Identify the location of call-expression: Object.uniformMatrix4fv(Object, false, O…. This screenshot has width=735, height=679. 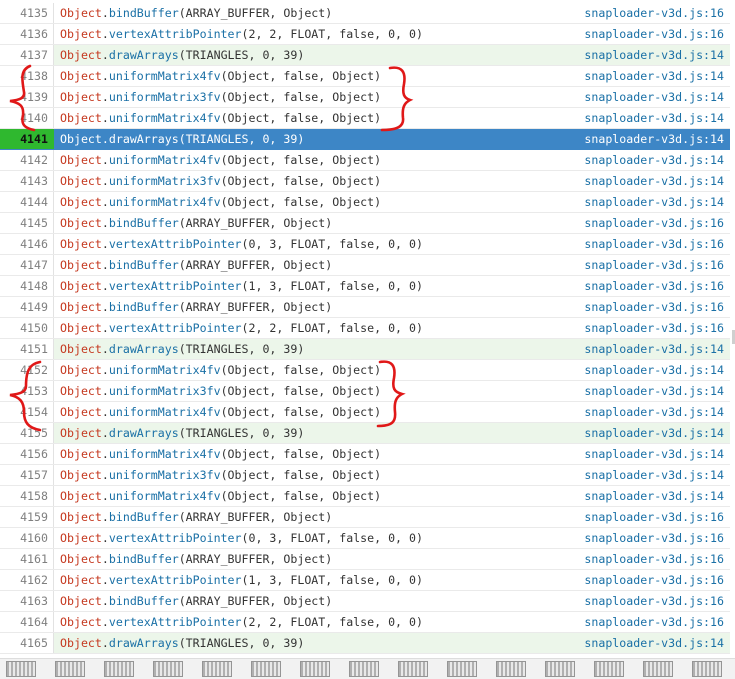
(220, 412).